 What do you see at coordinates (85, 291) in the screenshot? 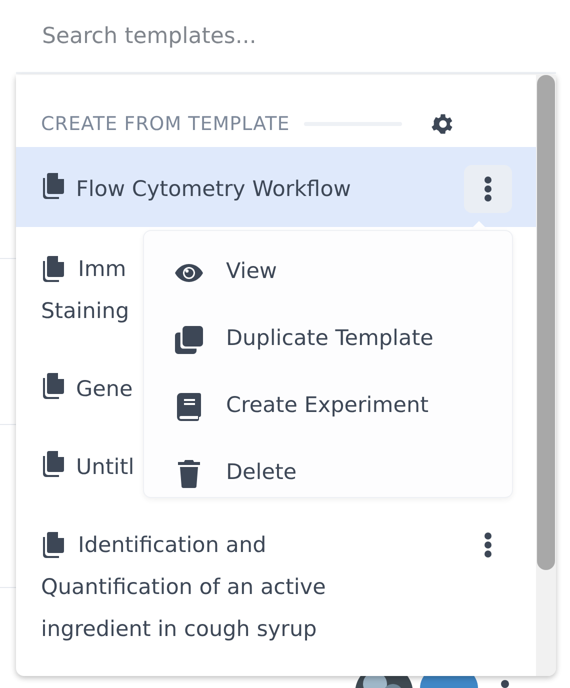
I see `template-name: Imm Staining` at bounding box center [85, 291].